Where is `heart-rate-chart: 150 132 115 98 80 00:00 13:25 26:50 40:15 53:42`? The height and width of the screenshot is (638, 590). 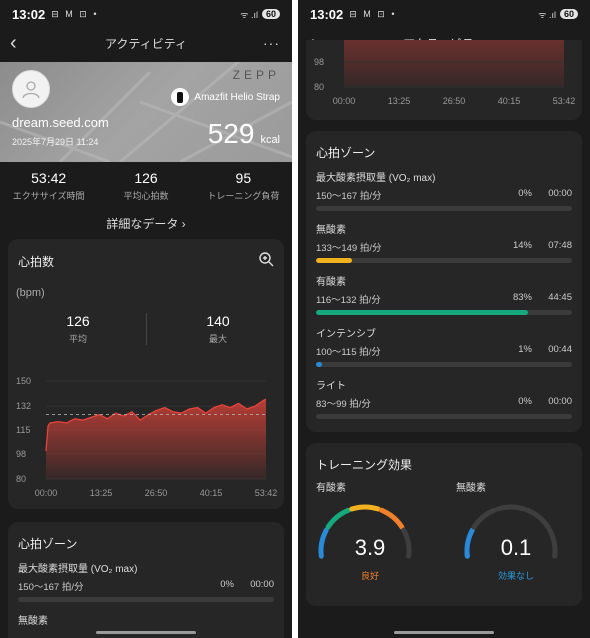
heart-rate-chart: 150 132 115 98 80 00:00 13:25 26:50 40:15 53:42 is located at coordinates (146, 437).